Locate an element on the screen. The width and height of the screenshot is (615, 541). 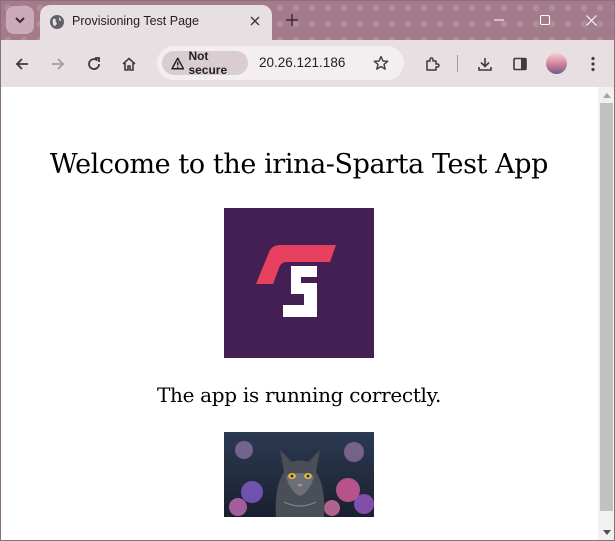
extensions-icon is located at coordinates (432, 63).